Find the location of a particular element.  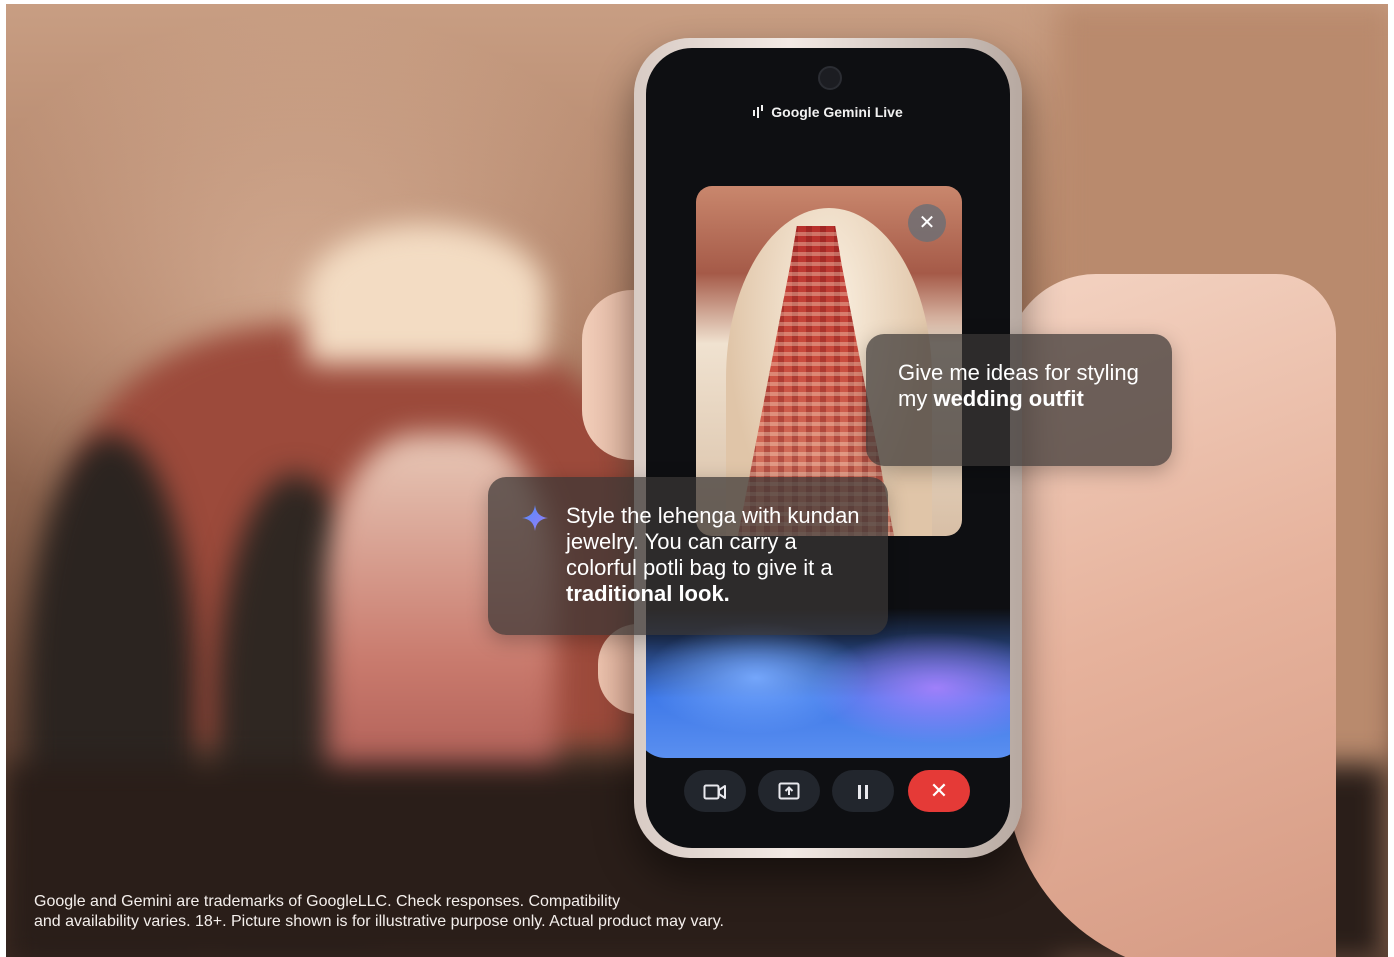

pause-button is located at coordinates (863, 791).